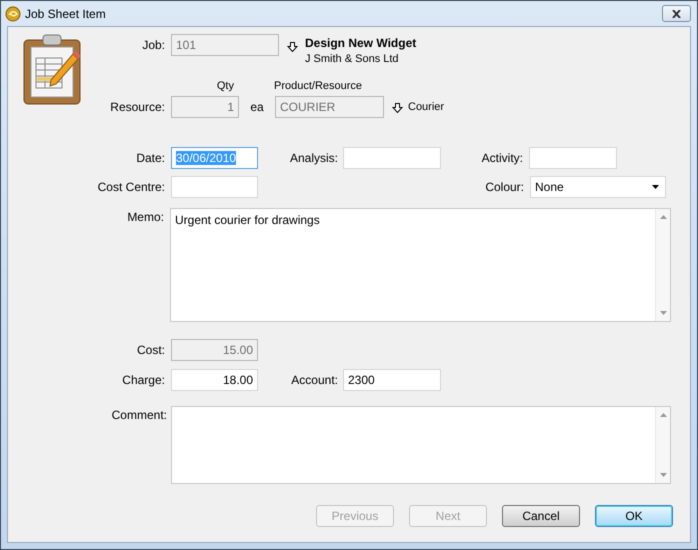 The height and width of the screenshot is (550, 698). Describe the element at coordinates (137, 107) in the screenshot. I see `field-label: Resource:` at that location.